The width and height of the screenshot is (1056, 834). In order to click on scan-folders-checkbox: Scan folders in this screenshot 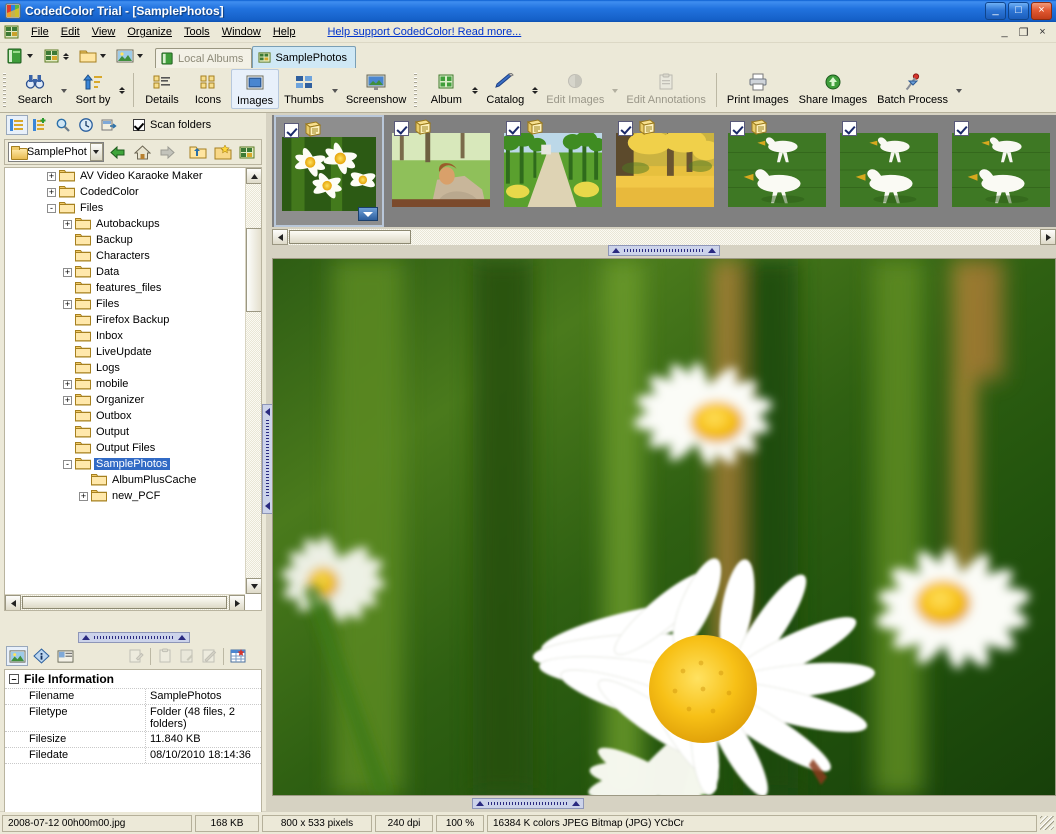, I will do `click(172, 125)`.